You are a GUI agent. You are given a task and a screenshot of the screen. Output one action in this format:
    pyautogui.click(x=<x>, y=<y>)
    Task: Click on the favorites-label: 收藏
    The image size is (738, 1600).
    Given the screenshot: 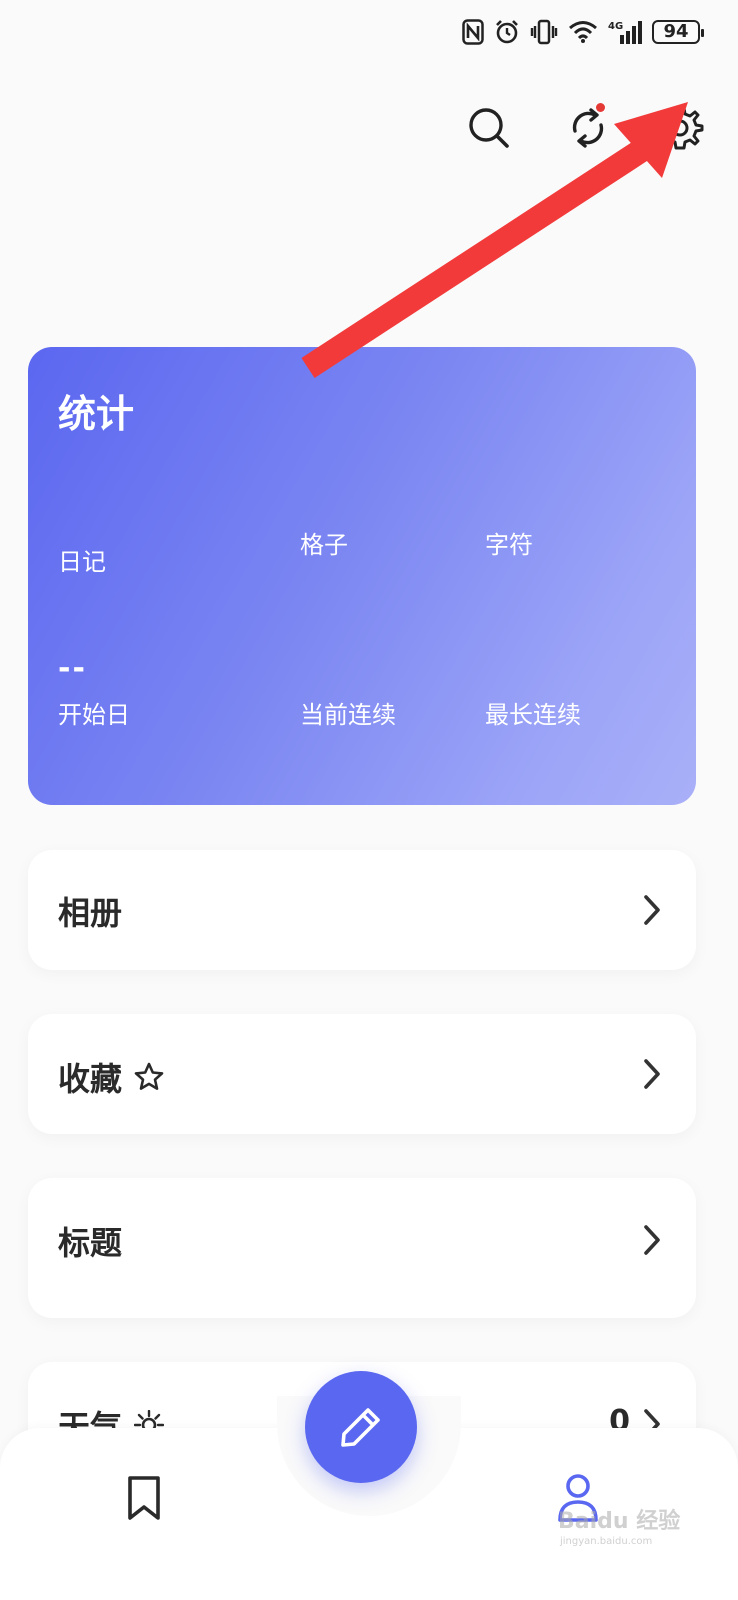 What is the action you would take?
    pyautogui.click(x=111, y=1077)
    